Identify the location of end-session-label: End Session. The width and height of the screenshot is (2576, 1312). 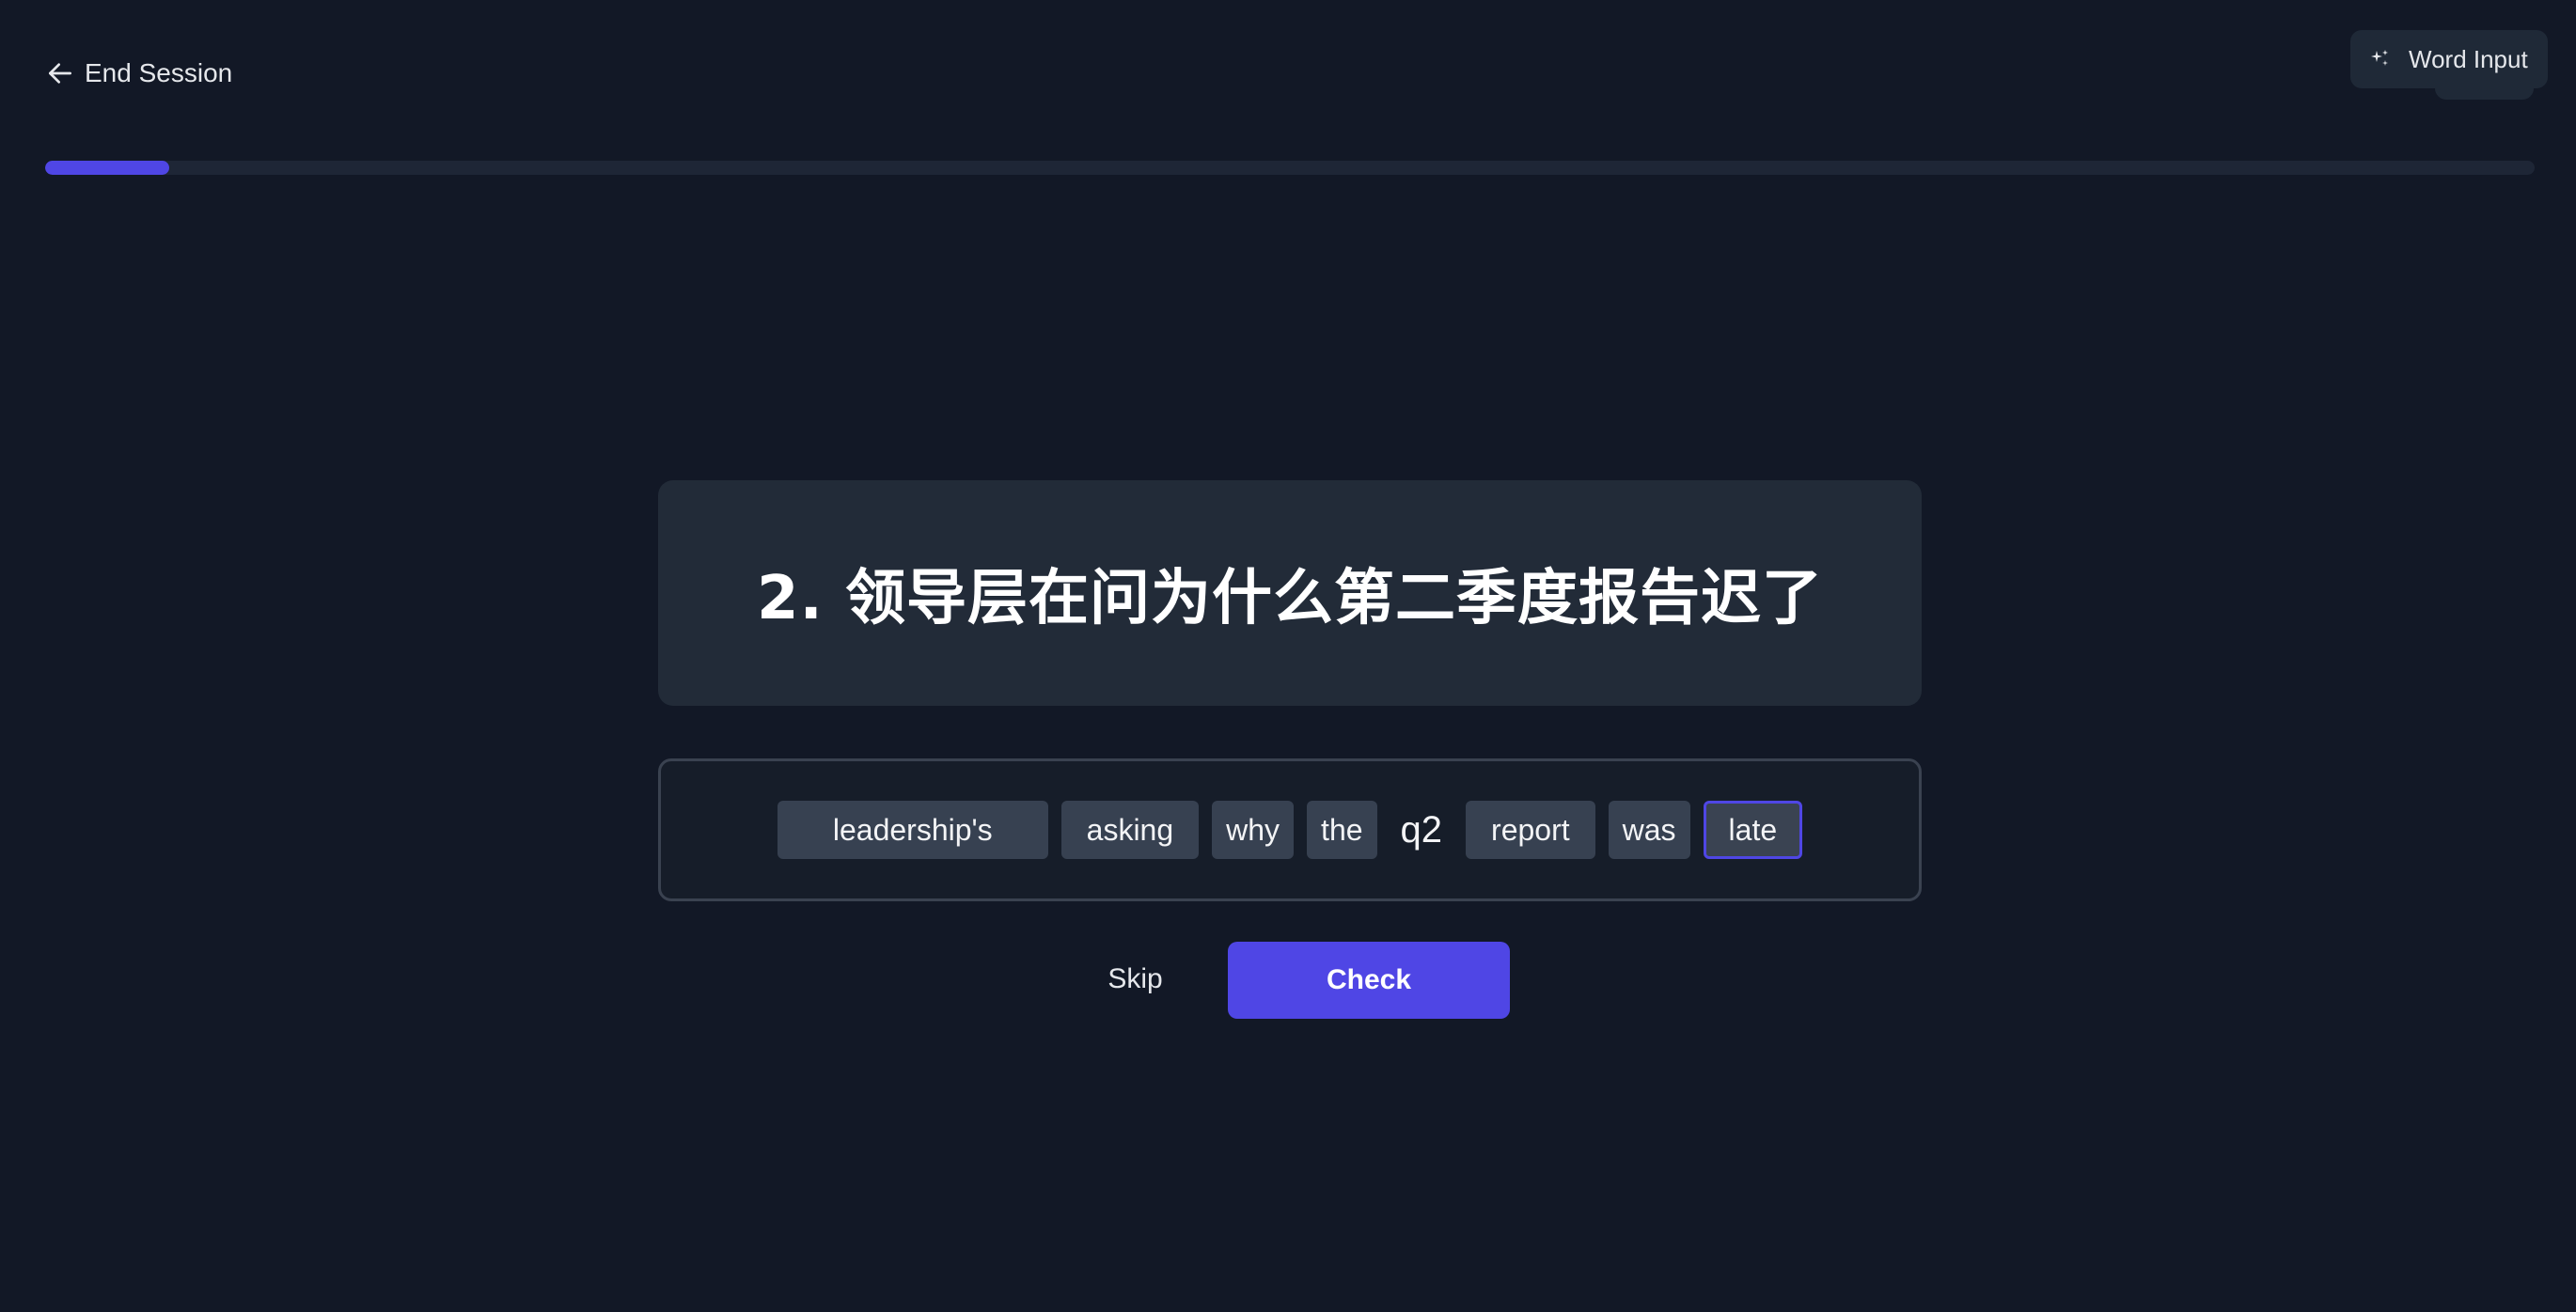
(159, 72).